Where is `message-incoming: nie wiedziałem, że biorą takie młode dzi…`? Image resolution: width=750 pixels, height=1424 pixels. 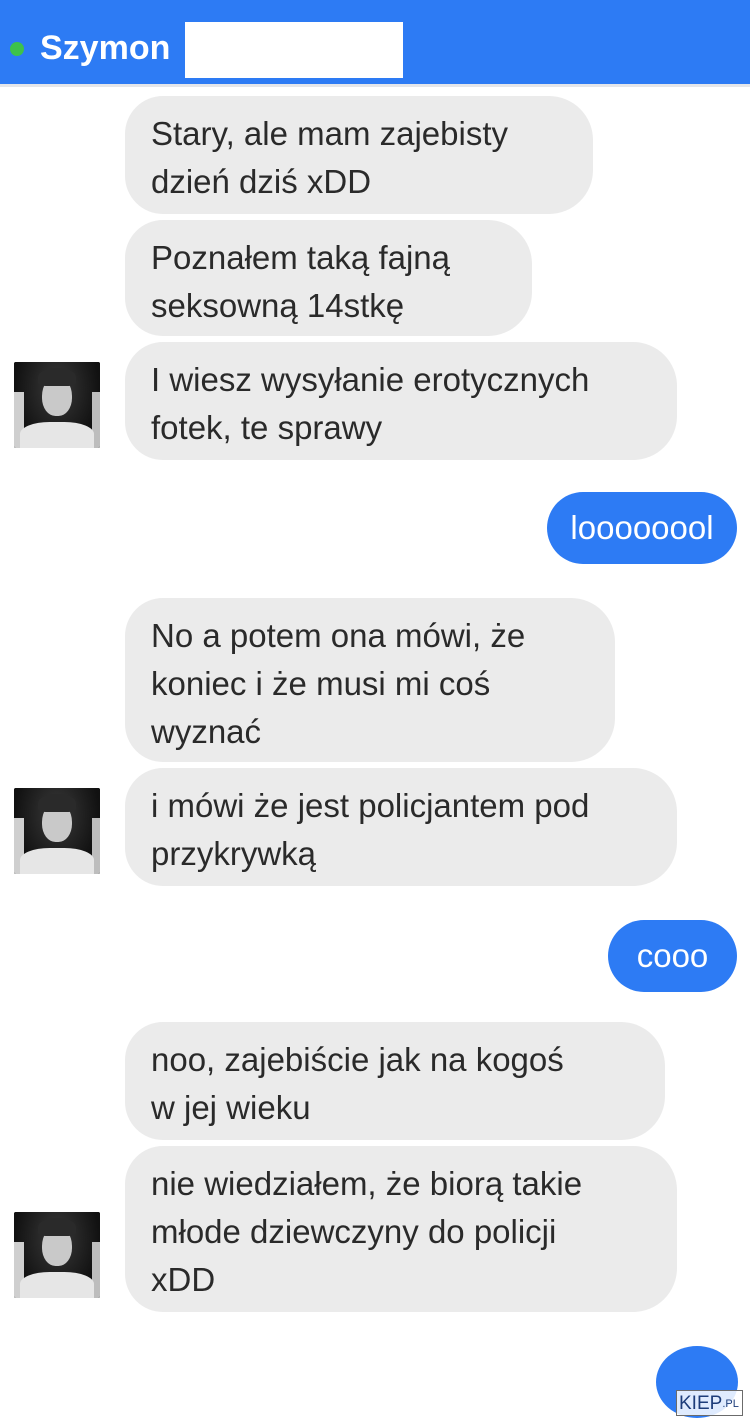 message-incoming: nie wiedziałem, że biorą takie młode dzi… is located at coordinates (401, 1229).